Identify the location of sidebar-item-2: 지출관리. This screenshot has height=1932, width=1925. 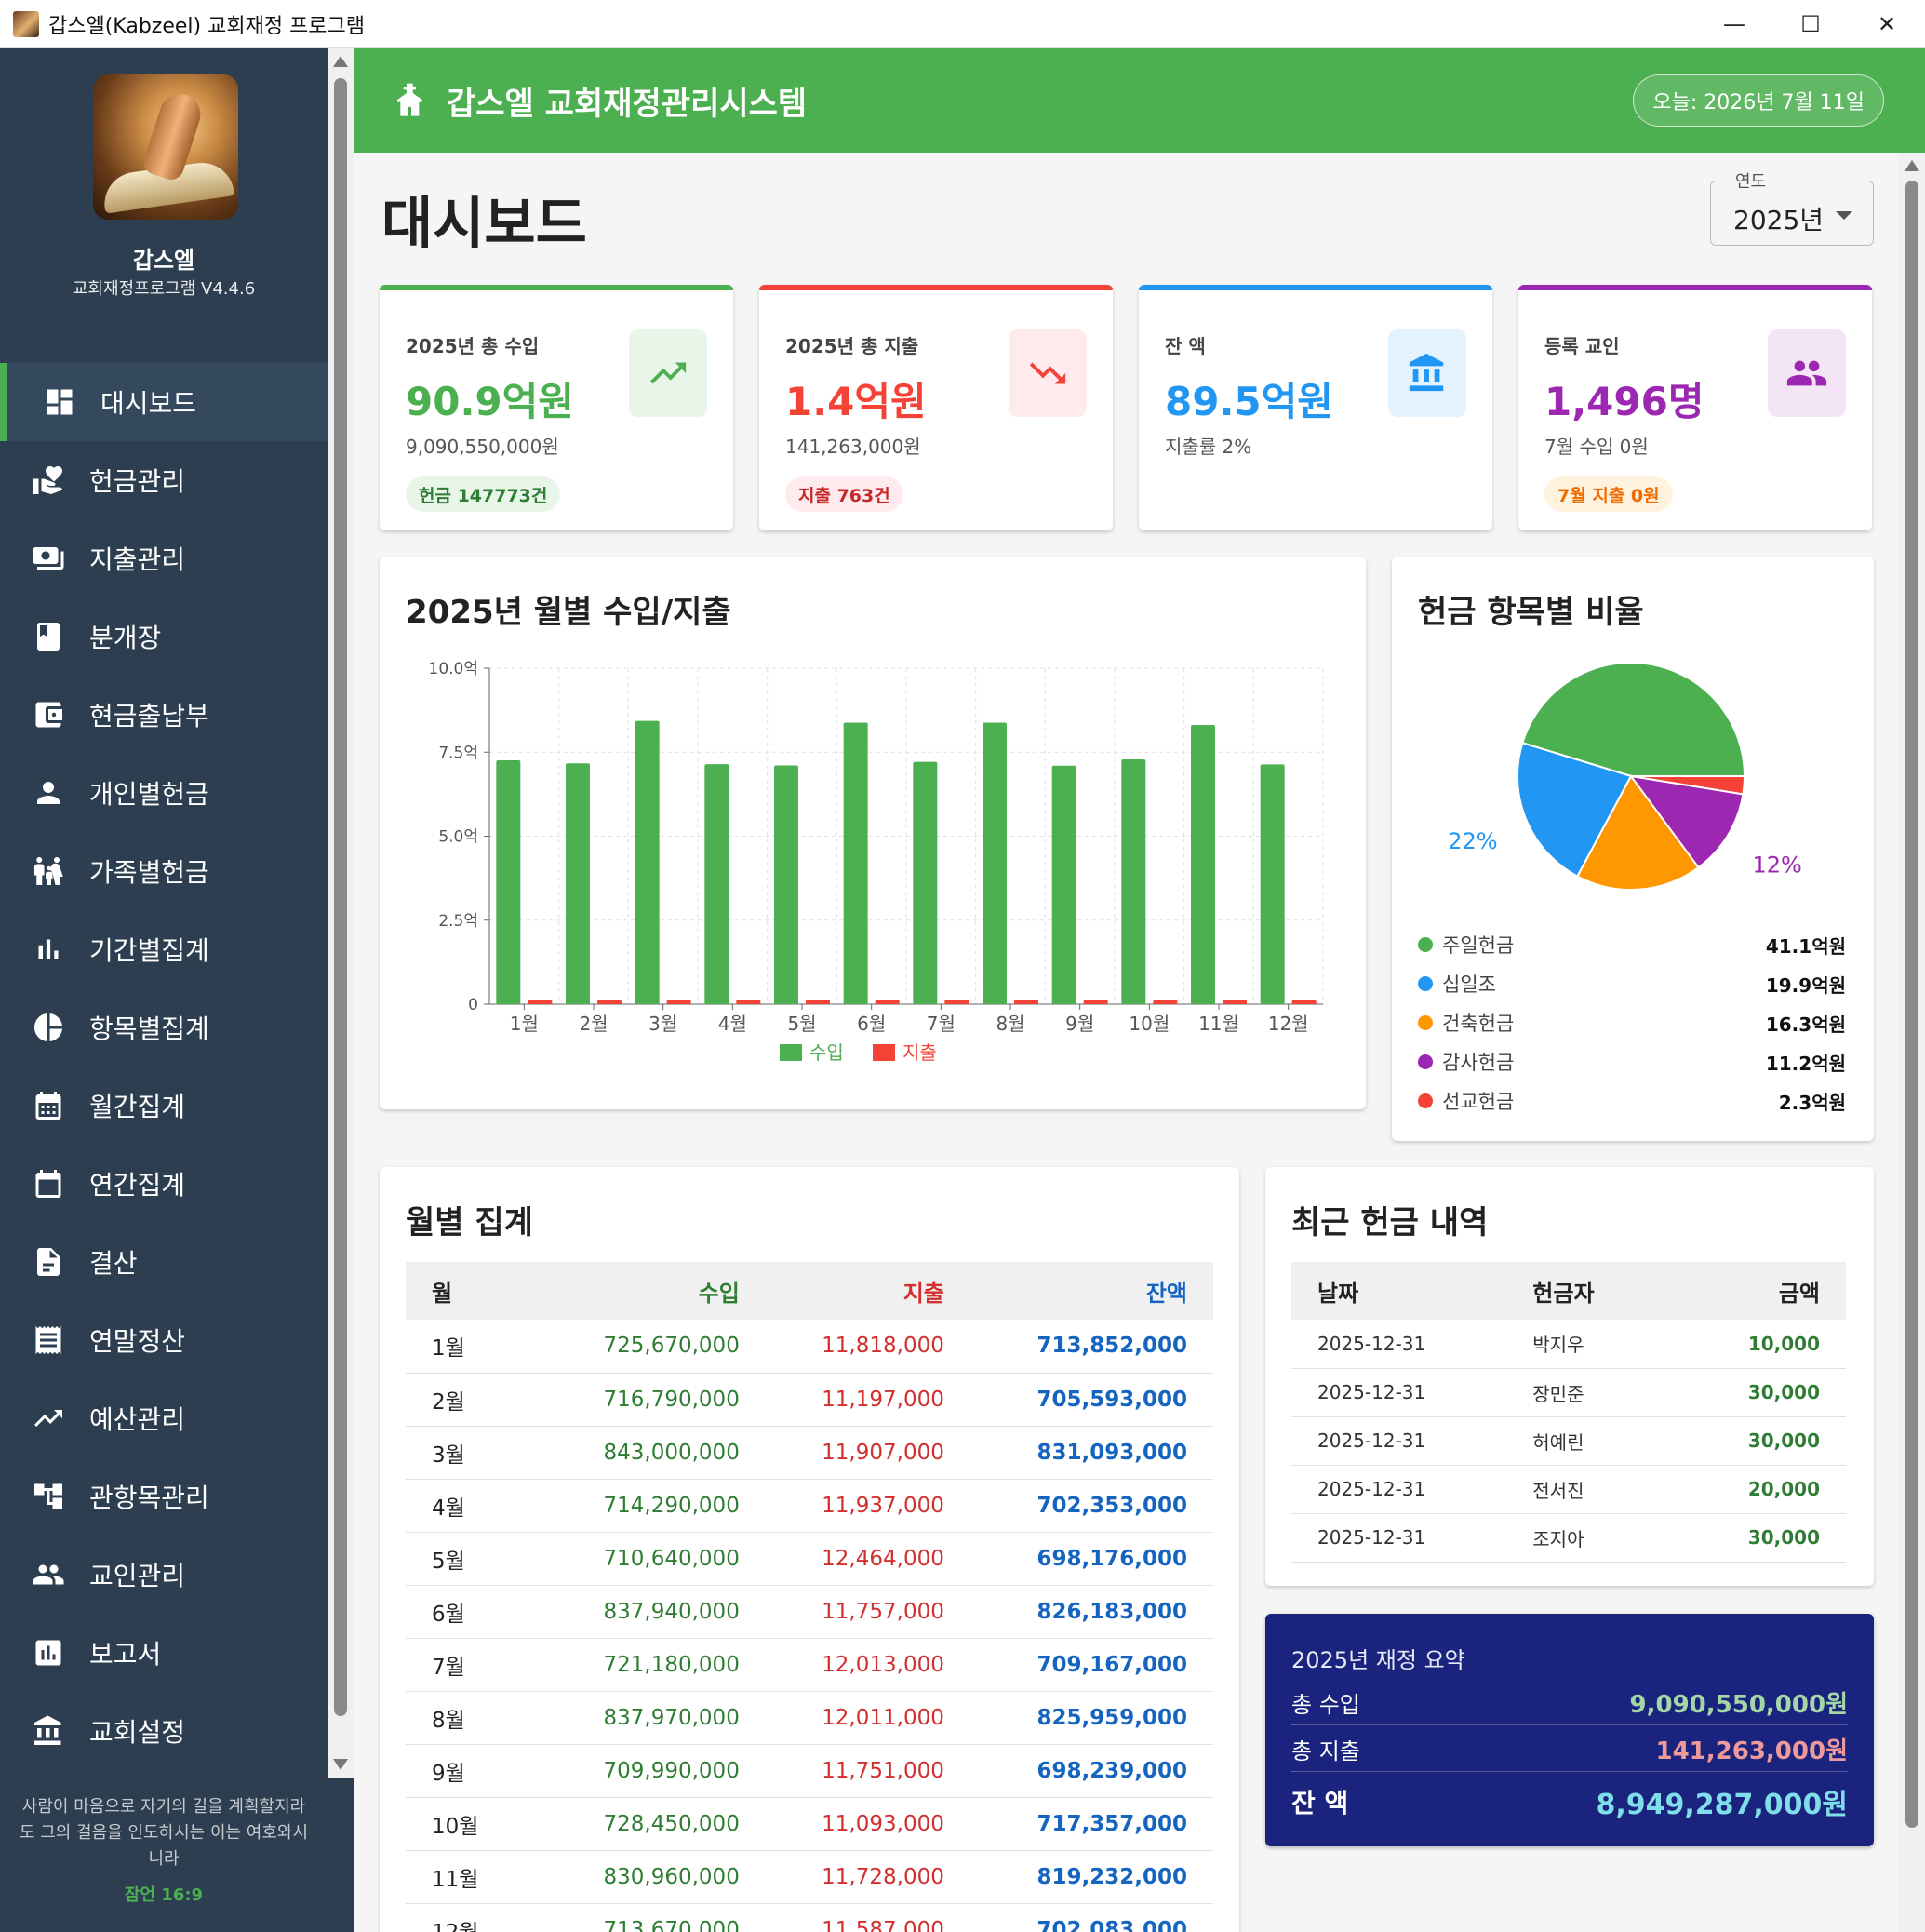
(164, 558).